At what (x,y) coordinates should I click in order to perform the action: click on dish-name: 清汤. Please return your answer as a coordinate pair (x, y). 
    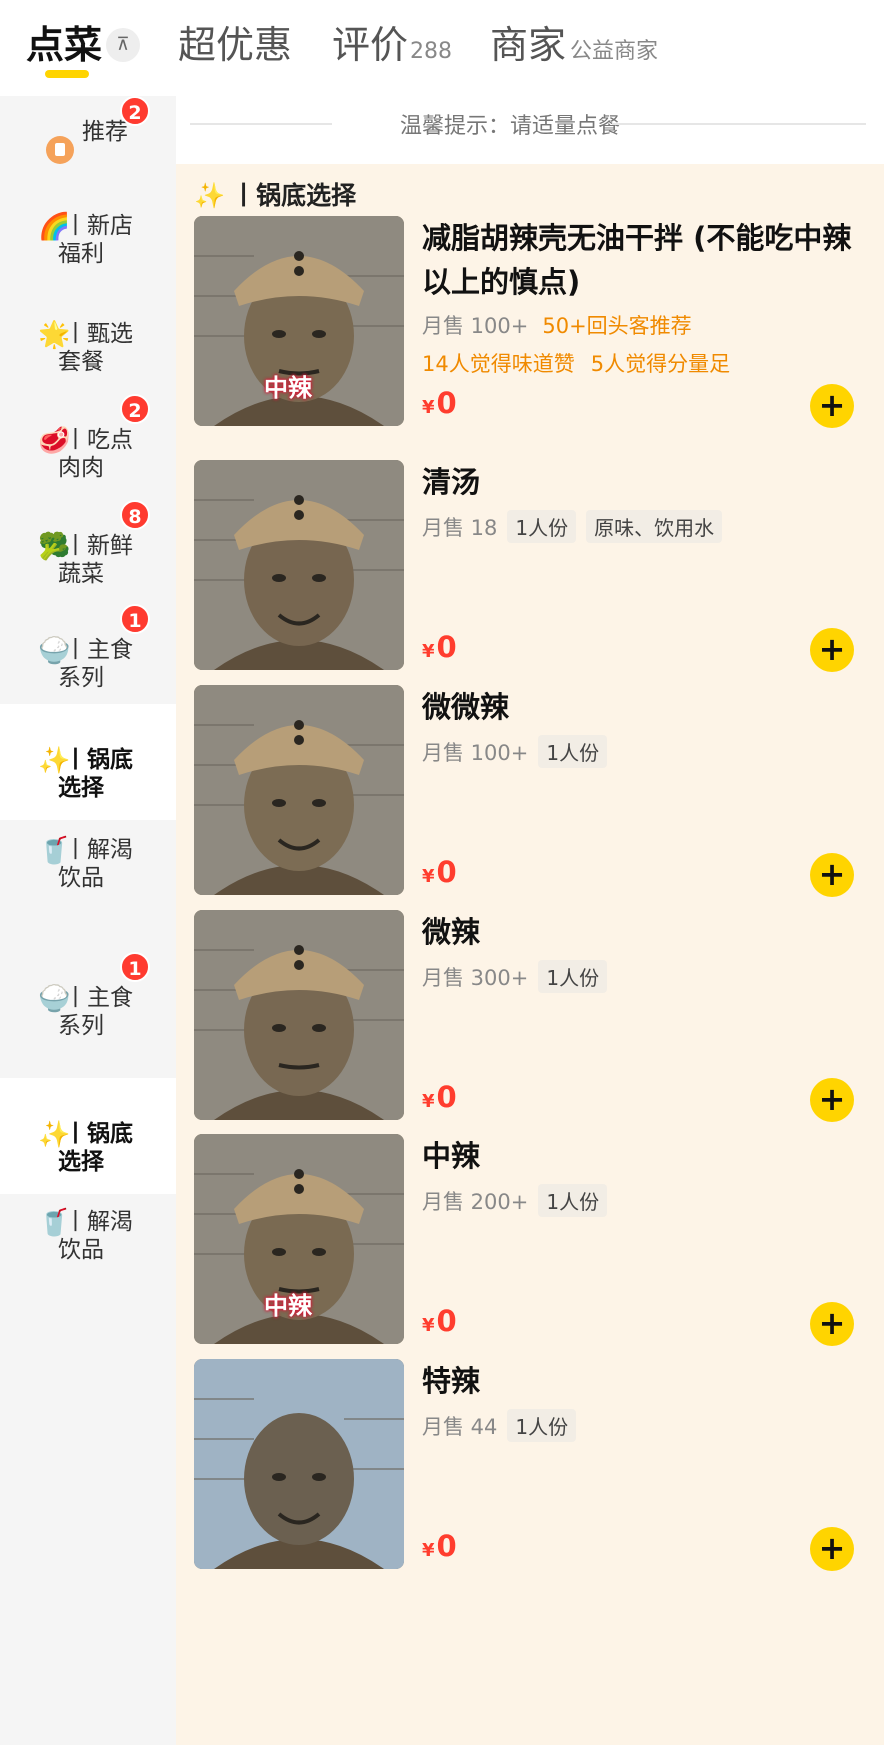
    Looking at the image, I should click on (451, 482).